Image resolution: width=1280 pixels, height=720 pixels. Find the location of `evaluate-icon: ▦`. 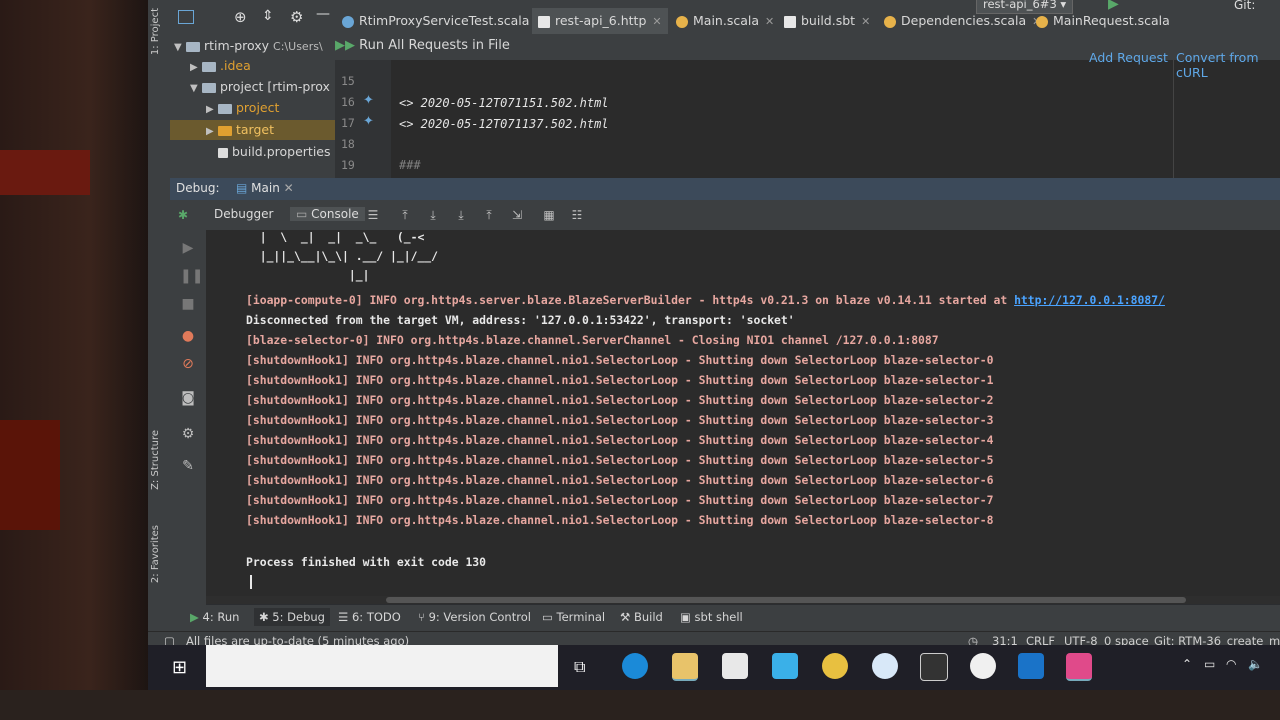

evaluate-icon: ▦ is located at coordinates (549, 215).